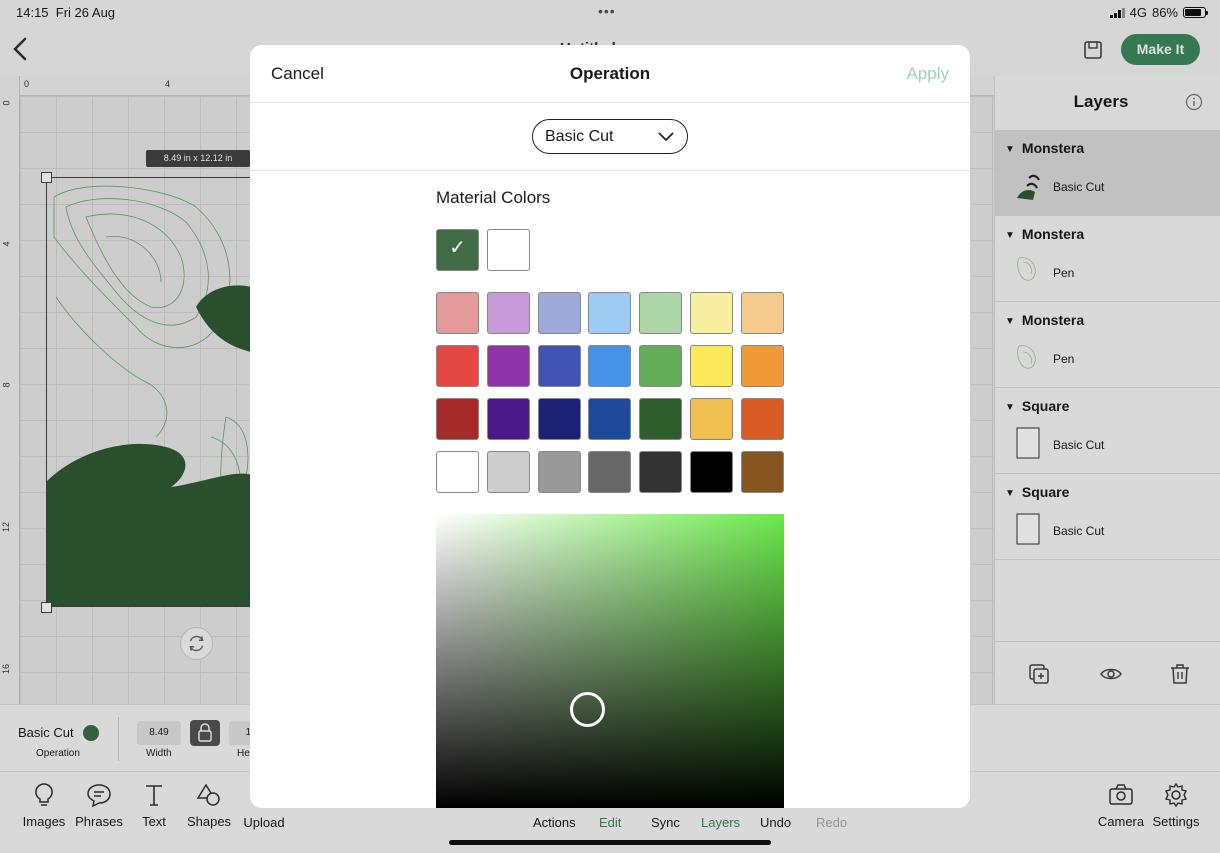 This screenshot has width=1220, height=853. I want to click on chevron-down-icon, so click(666, 137).